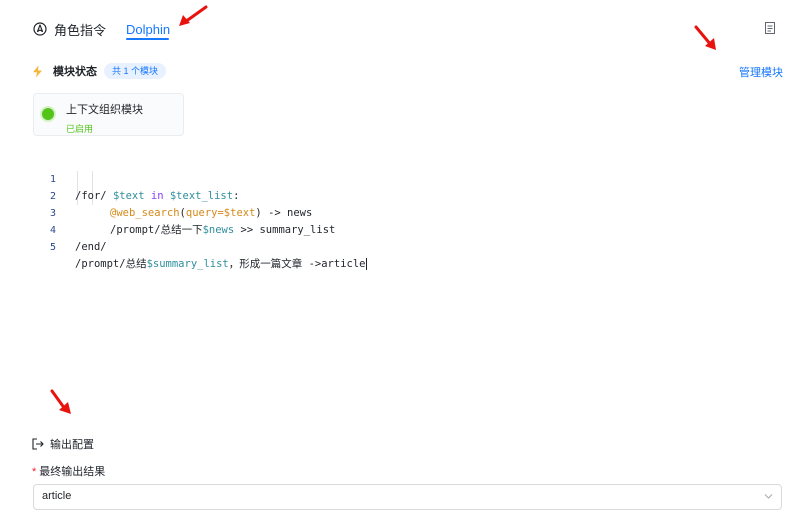 Image resolution: width=794 pixels, height=516 pixels. What do you see at coordinates (57, 496) in the screenshot?
I see `selected-value: article` at bounding box center [57, 496].